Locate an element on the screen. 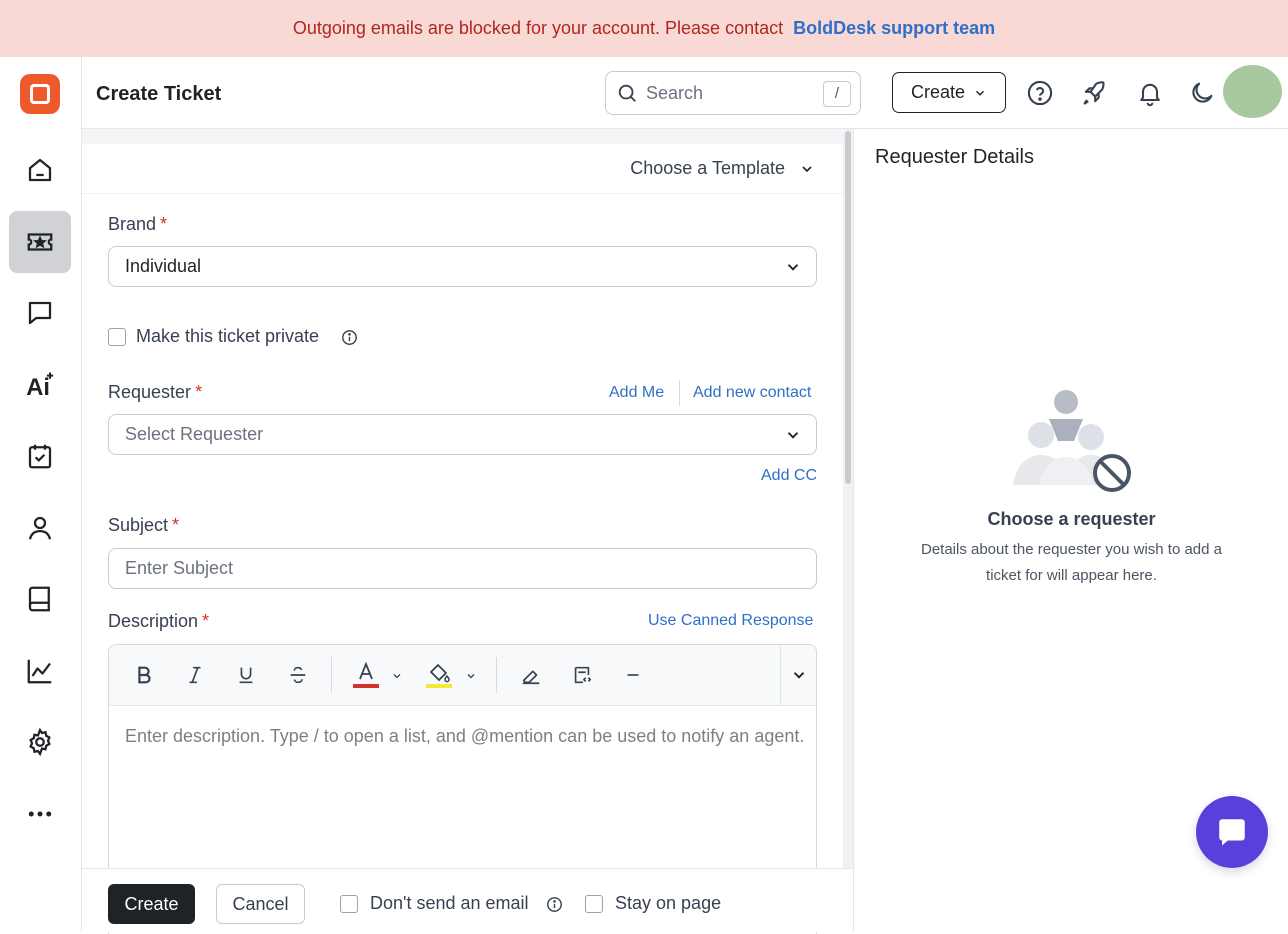  more-icon is located at coordinates (40, 814).